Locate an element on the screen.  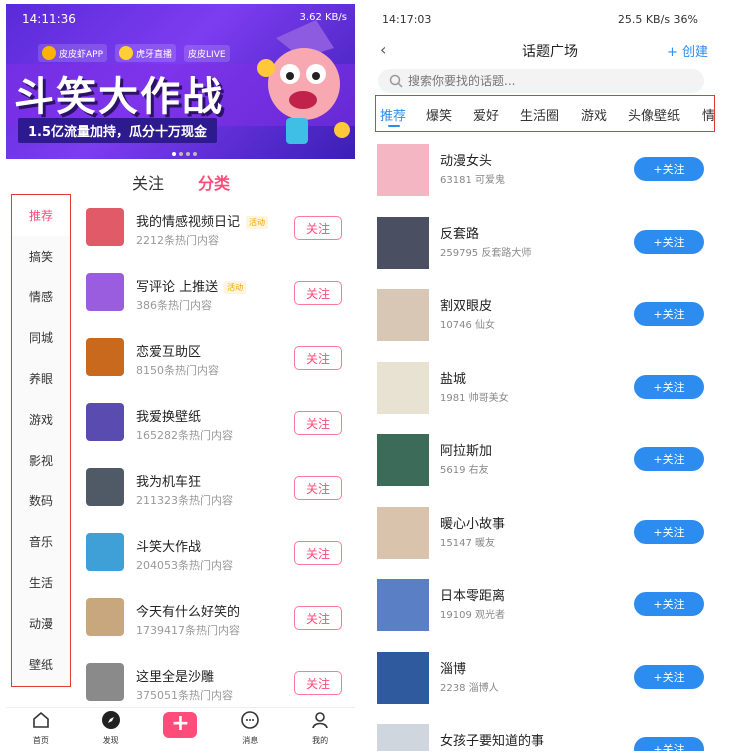
user-icon is located at coordinates (320, 720).